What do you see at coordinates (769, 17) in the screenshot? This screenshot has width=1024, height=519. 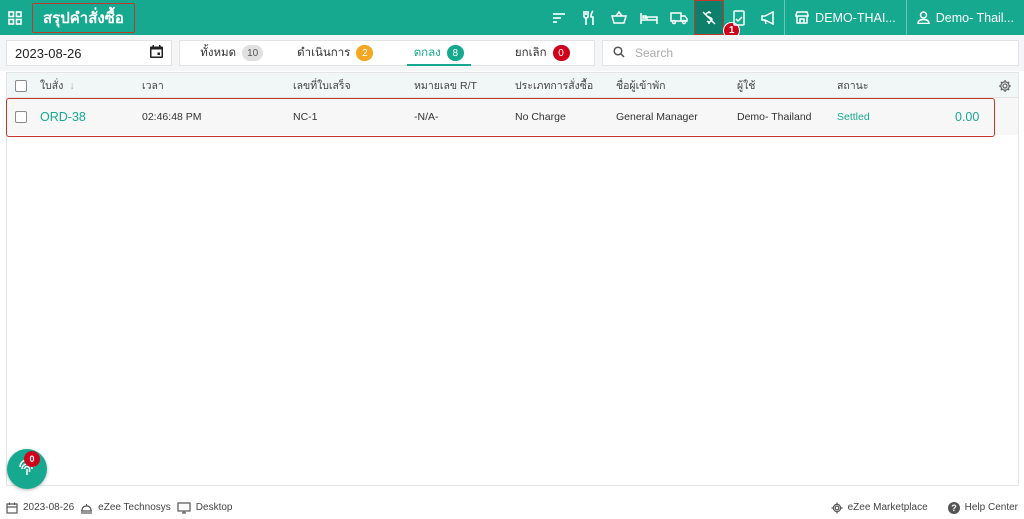 I see `announcement-icon` at bounding box center [769, 17].